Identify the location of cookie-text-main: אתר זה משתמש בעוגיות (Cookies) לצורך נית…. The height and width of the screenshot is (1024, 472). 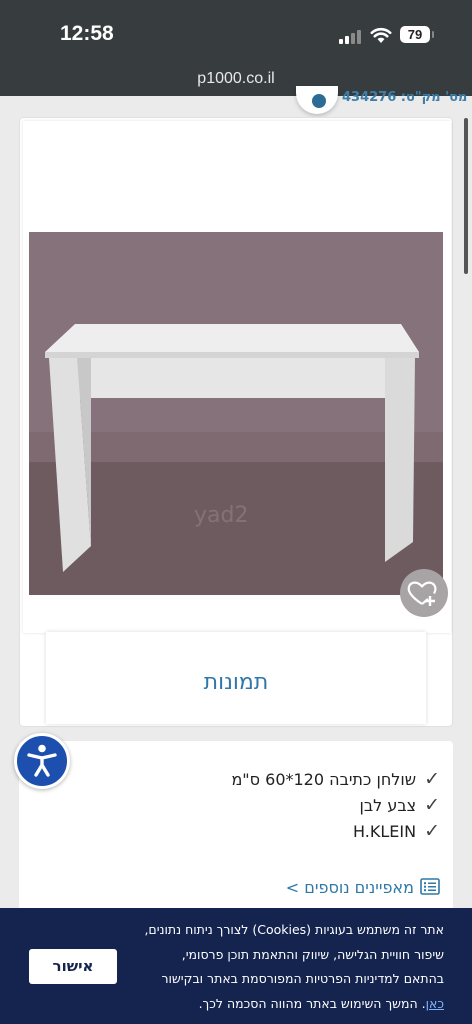
(294, 954).